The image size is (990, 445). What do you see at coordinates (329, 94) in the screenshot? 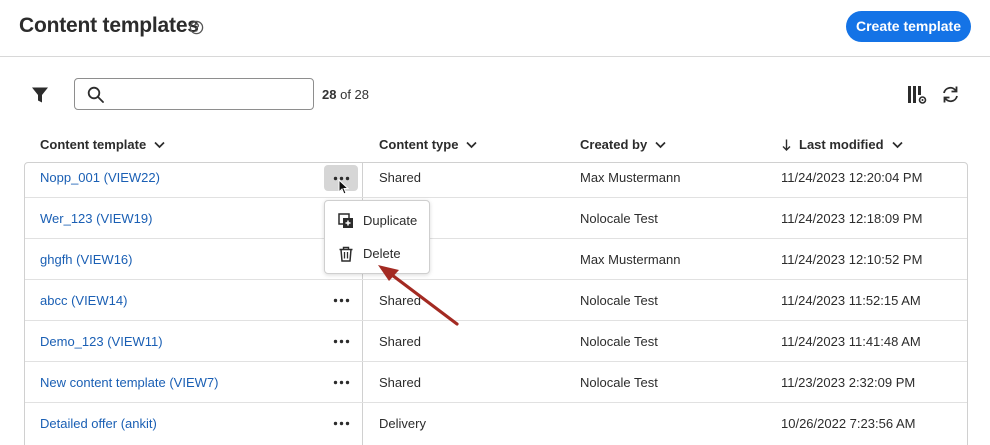
I see `result-count-shown: 28` at bounding box center [329, 94].